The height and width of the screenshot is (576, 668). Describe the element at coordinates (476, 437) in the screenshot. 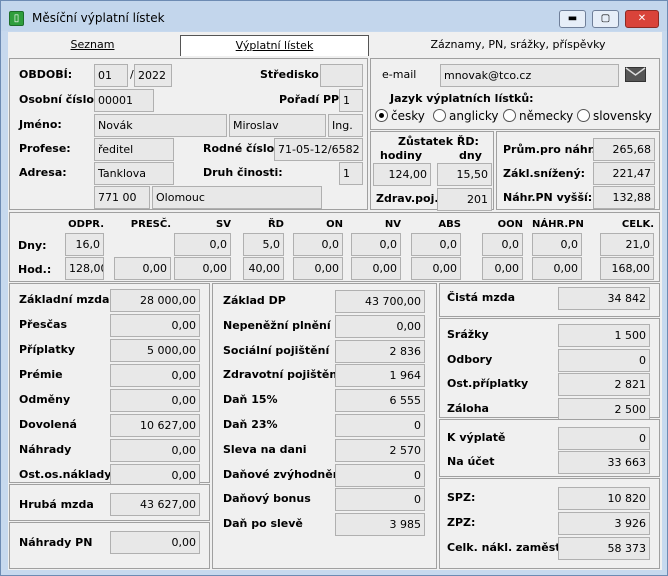

I see `vyplata-label-0: K výplatě` at that location.